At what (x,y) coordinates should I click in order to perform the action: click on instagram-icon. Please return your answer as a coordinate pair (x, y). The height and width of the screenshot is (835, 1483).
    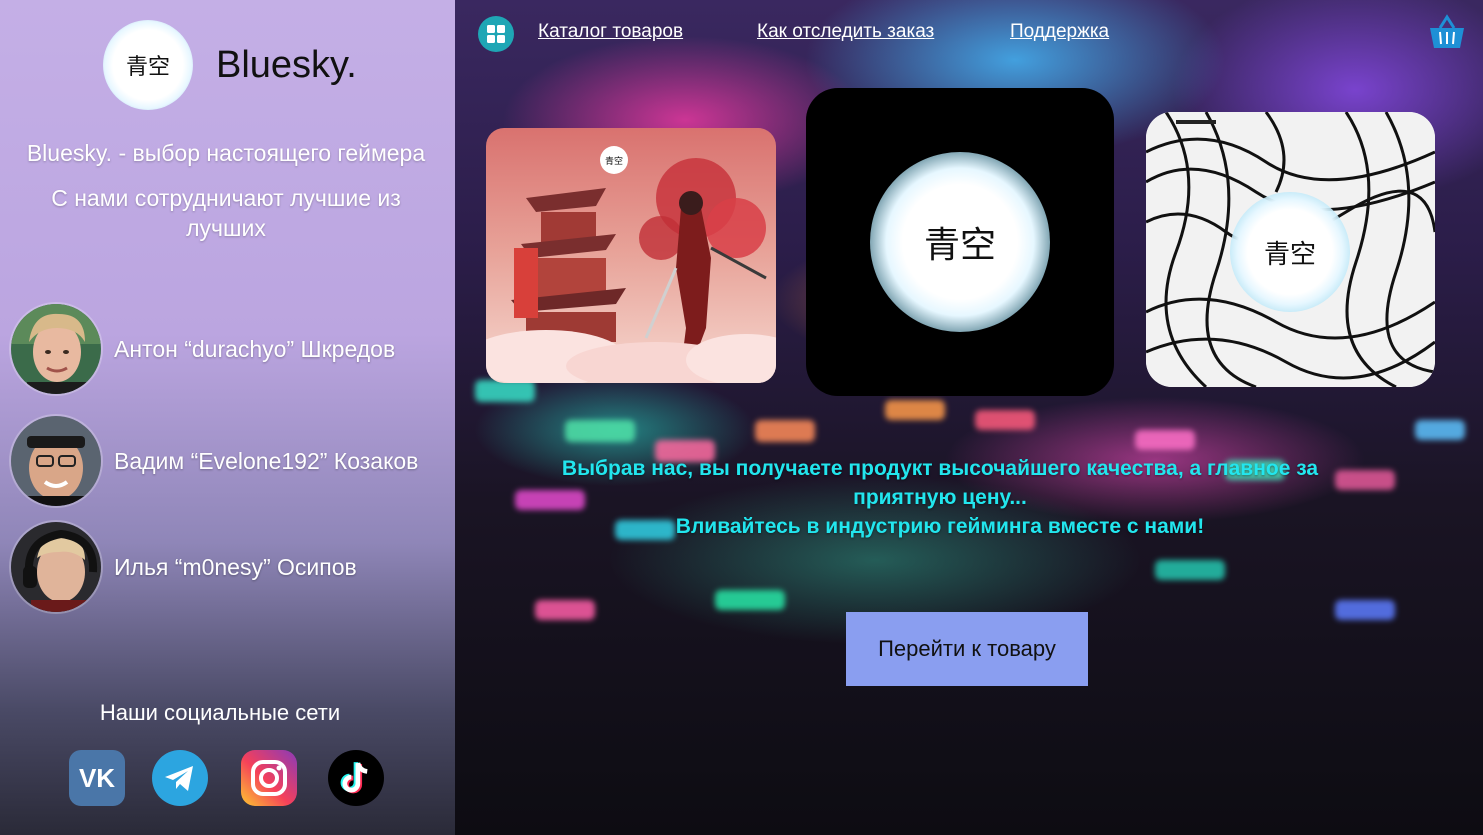
    Looking at the image, I should click on (269, 778).